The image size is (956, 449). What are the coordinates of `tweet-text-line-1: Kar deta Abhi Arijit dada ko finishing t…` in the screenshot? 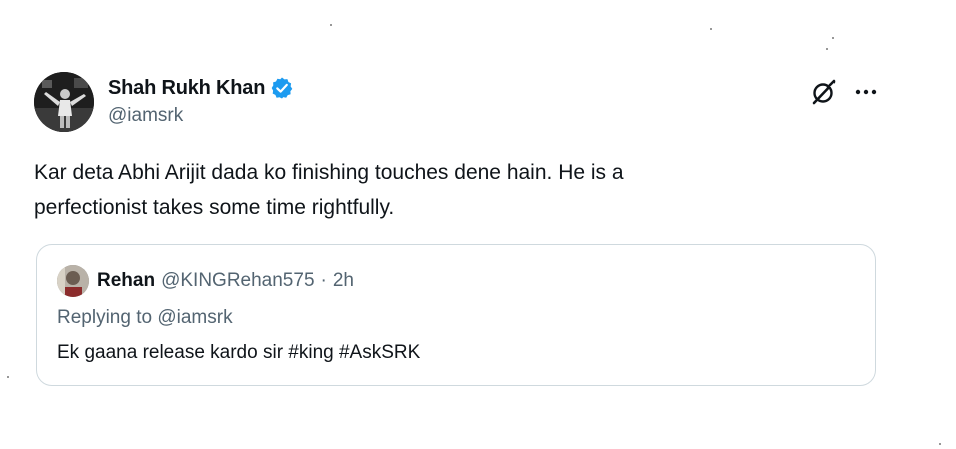 It's located at (329, 172).